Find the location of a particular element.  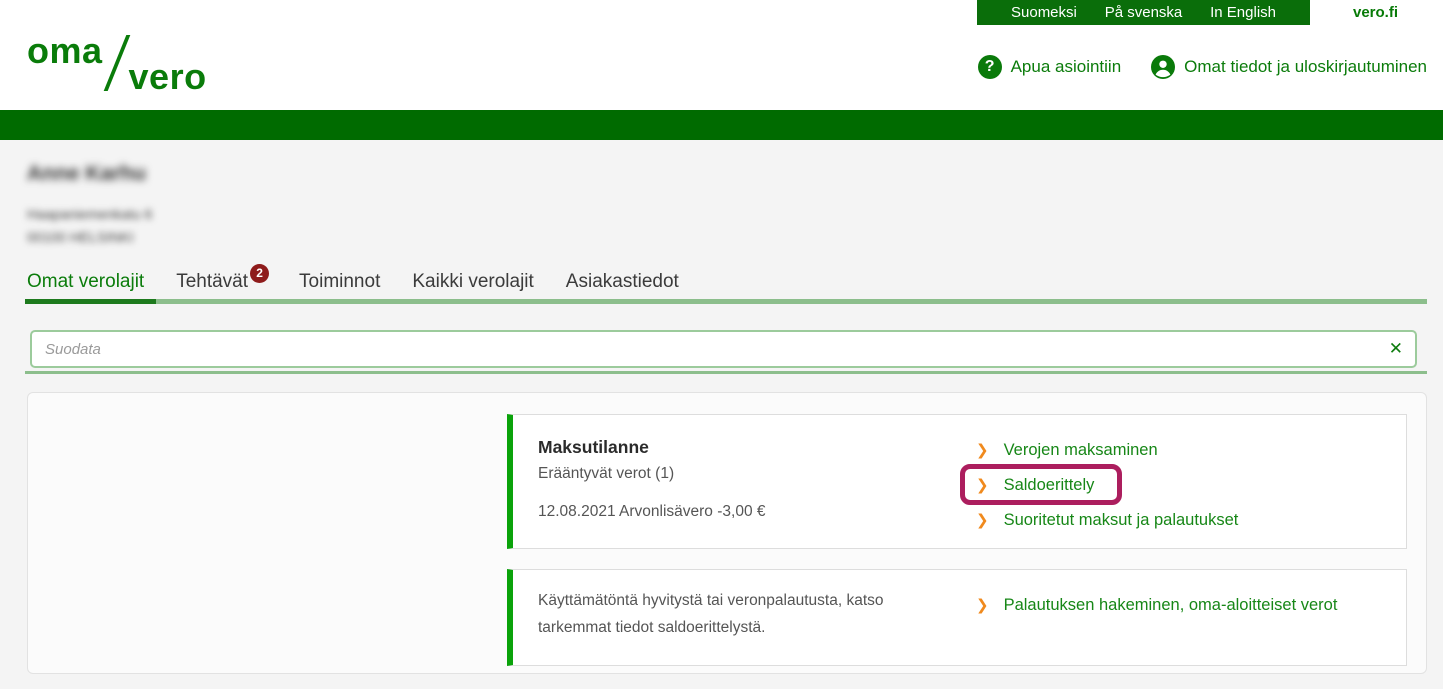

active-tab-underline is located at coordinates (90, 301).